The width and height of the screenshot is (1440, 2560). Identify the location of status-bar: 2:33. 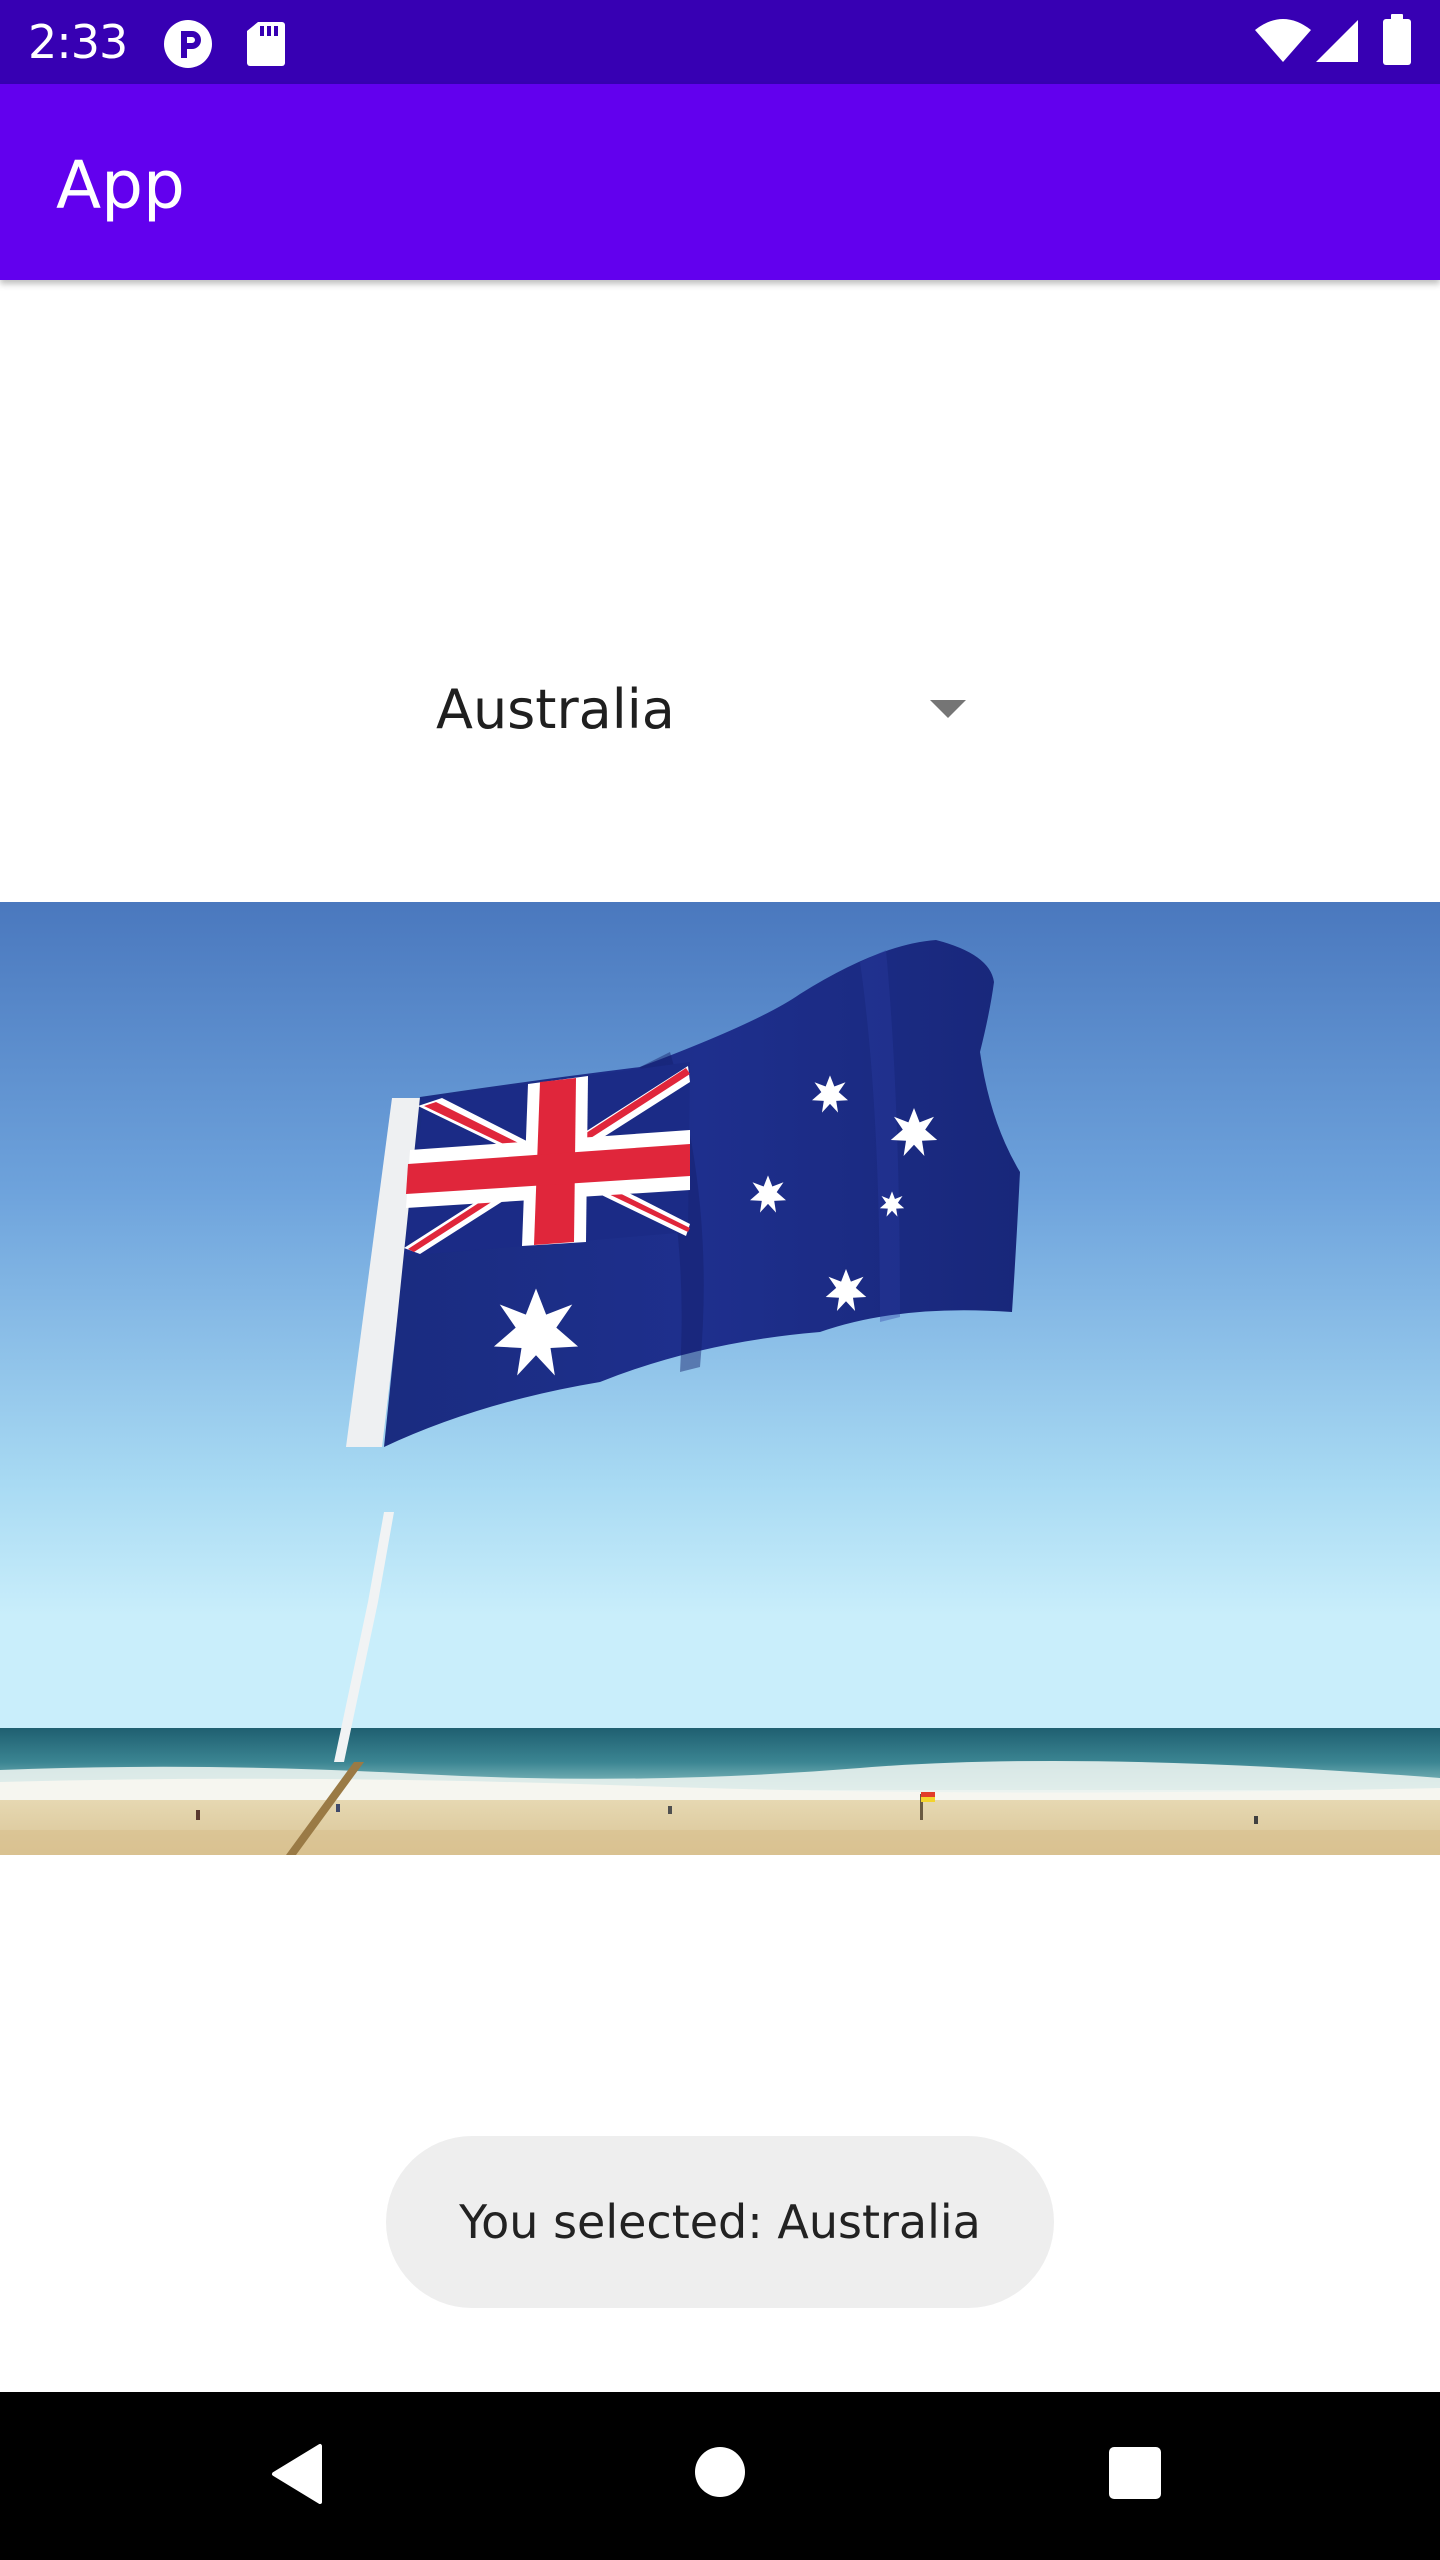
(720, 42).